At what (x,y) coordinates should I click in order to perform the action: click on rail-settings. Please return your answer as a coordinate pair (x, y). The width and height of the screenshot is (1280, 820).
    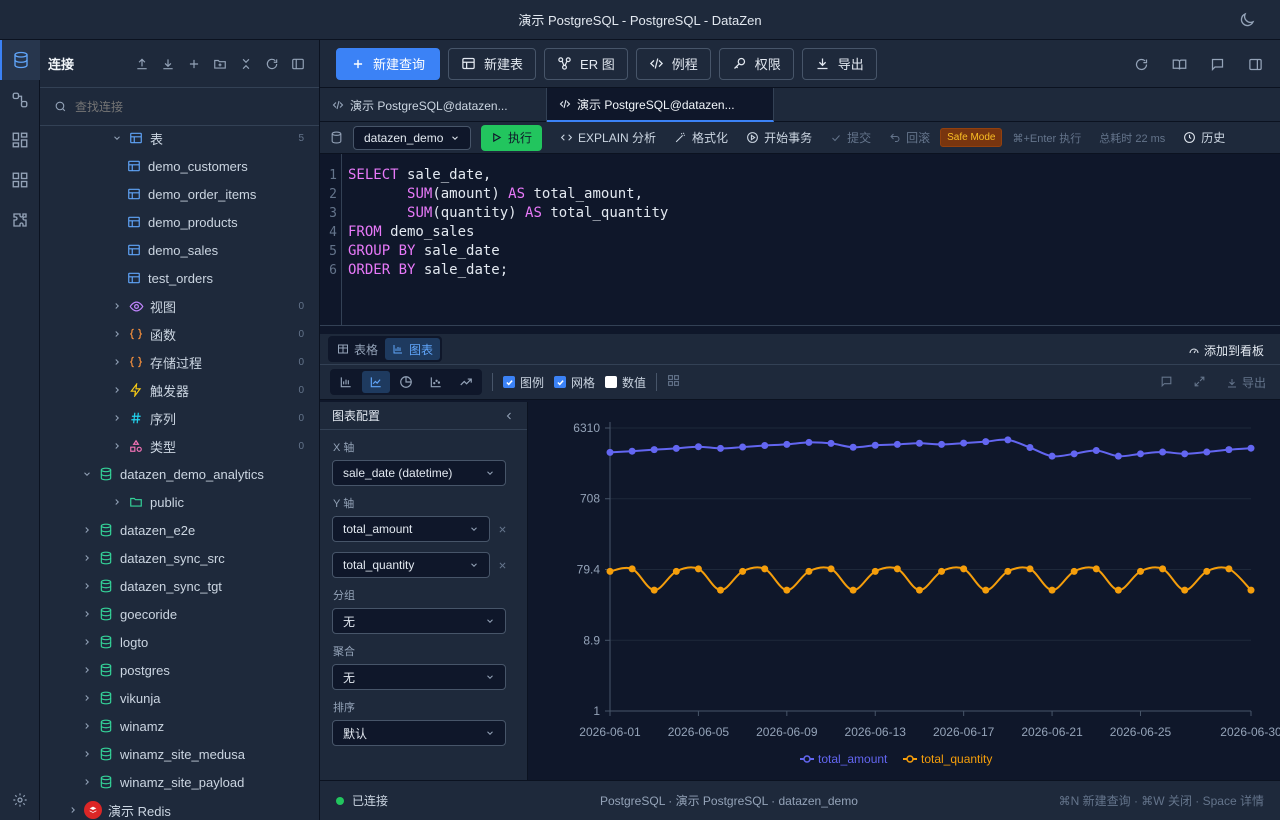
    Looking at the image, I should click on (20, 800).